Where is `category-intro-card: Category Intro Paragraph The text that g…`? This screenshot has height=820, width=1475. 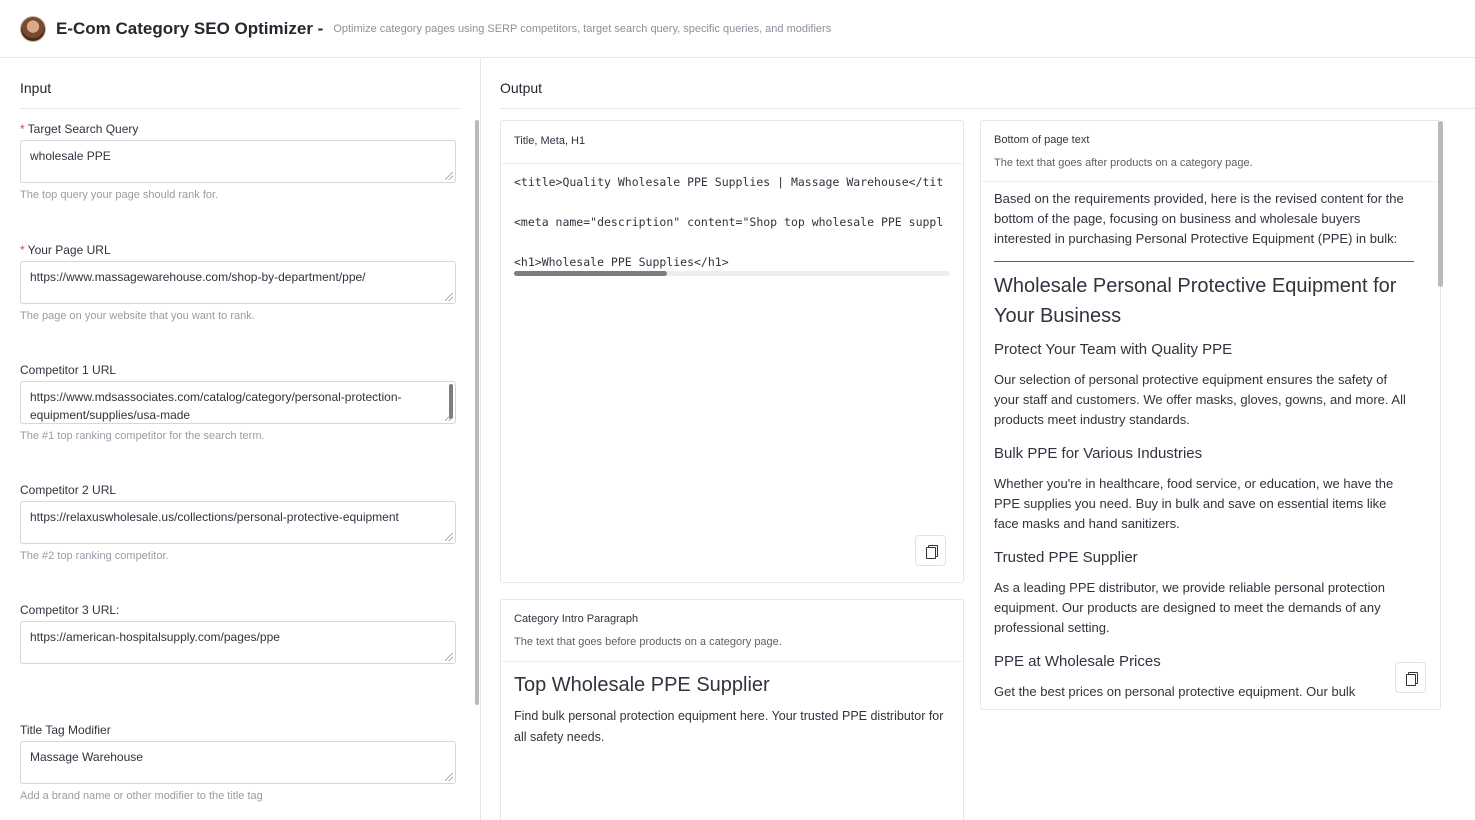
category-intro-card: Category Intro Paragraph The text that g… is located at coordinates (732, 709).